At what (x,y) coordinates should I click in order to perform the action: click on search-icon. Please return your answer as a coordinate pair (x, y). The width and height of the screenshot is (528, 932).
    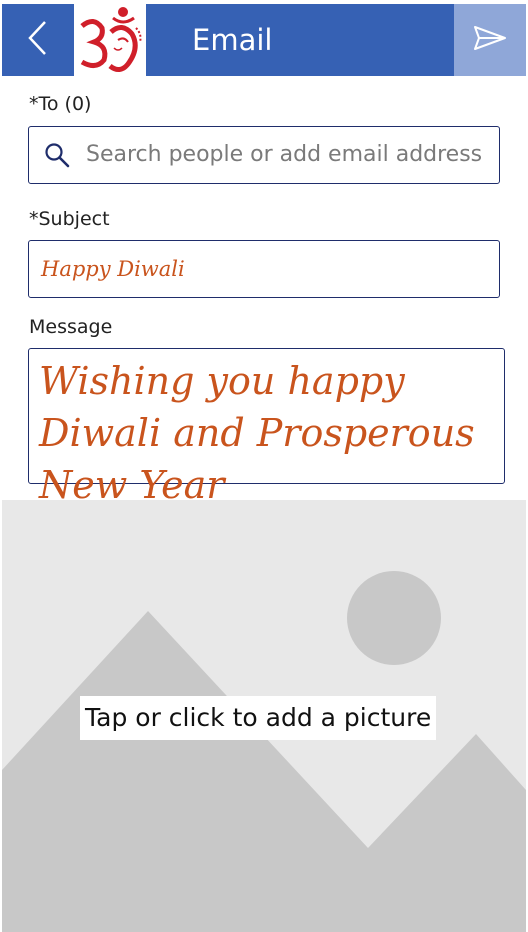
    Looking at the image, I should click on (57, 157).